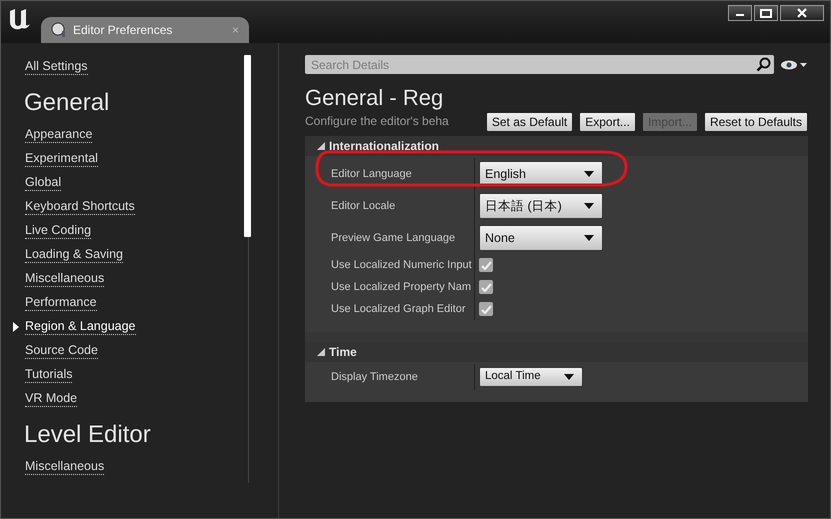 Image resolution: width=831 pixels, height=519 pixels. I want to click on editor-tab: Editor Preferences ×, so click(145, 30).